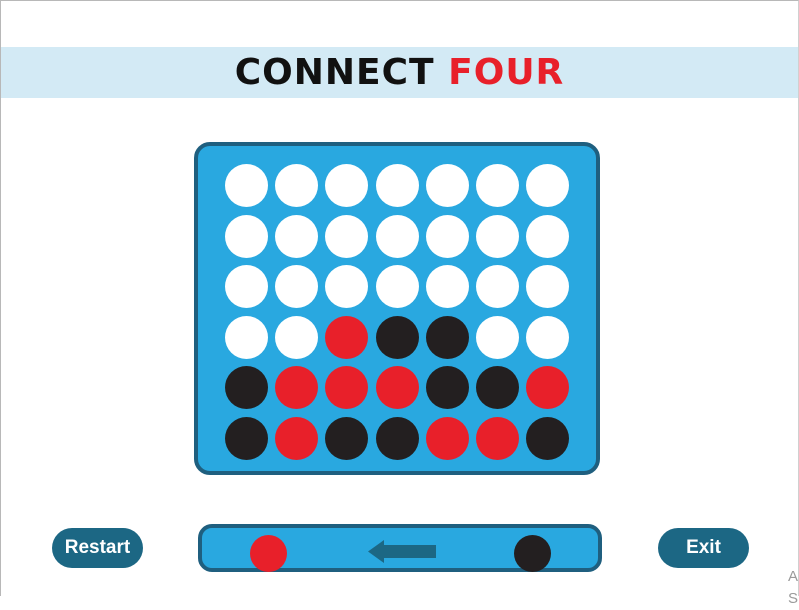  What do you see at coordinates (497, 185) in the screenshot?
I see `board-cell-r1-c6` at bounding box center [497, 185].